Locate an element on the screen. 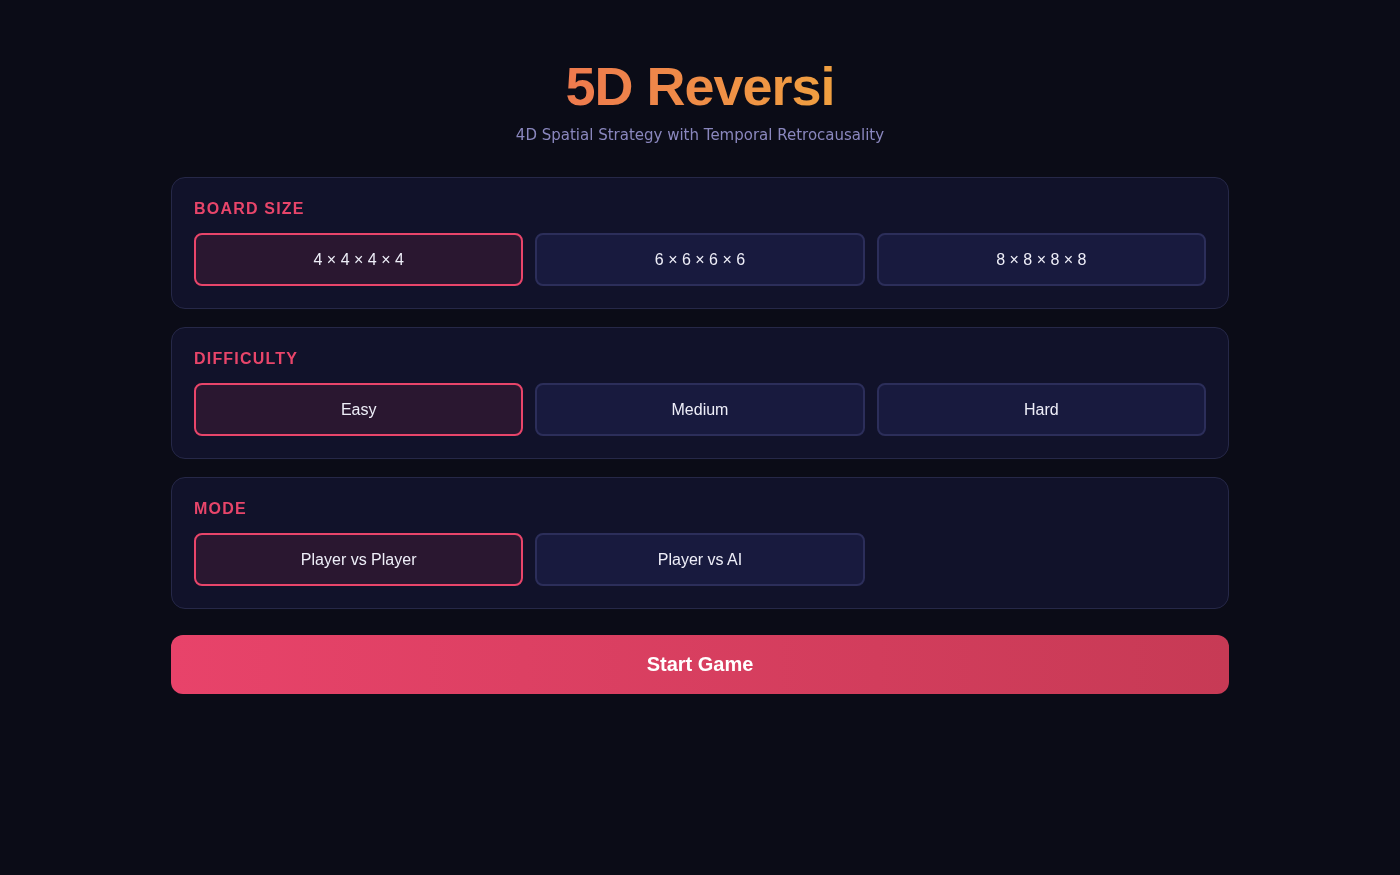  option-button: Player vs AI is located at coordinates (700, 559).